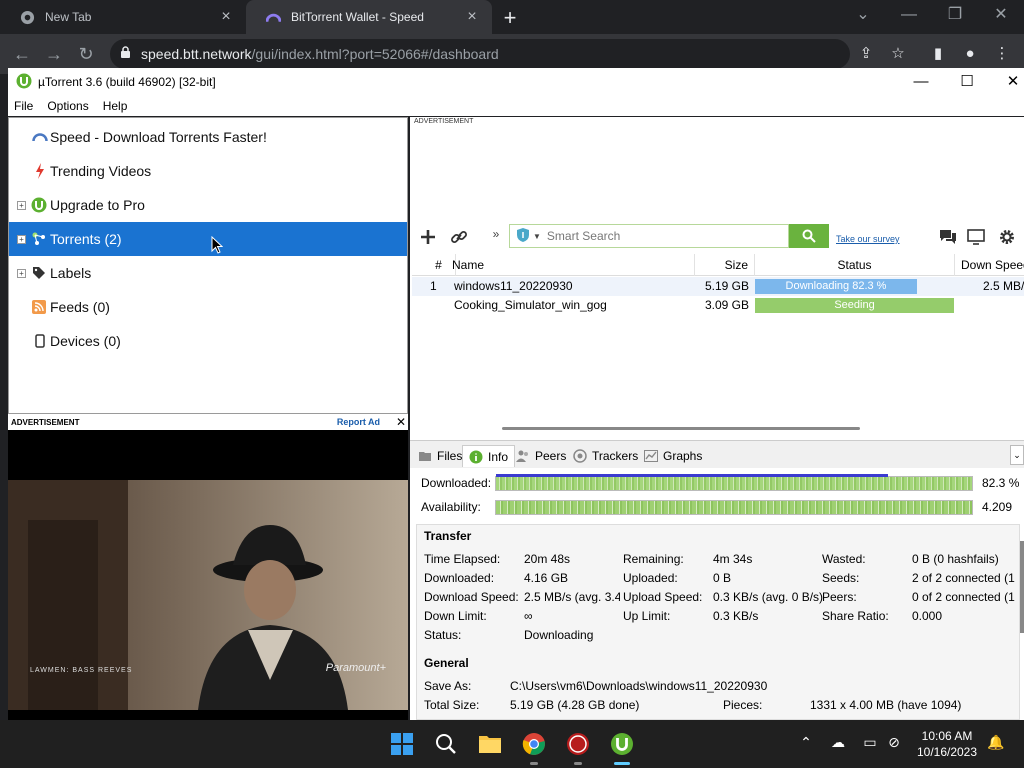 The height and width of the screenshot is (768, 1024). Describe the element at coordinates (450, 456) in the screenshot. I see `tab-label: Files` at that location.